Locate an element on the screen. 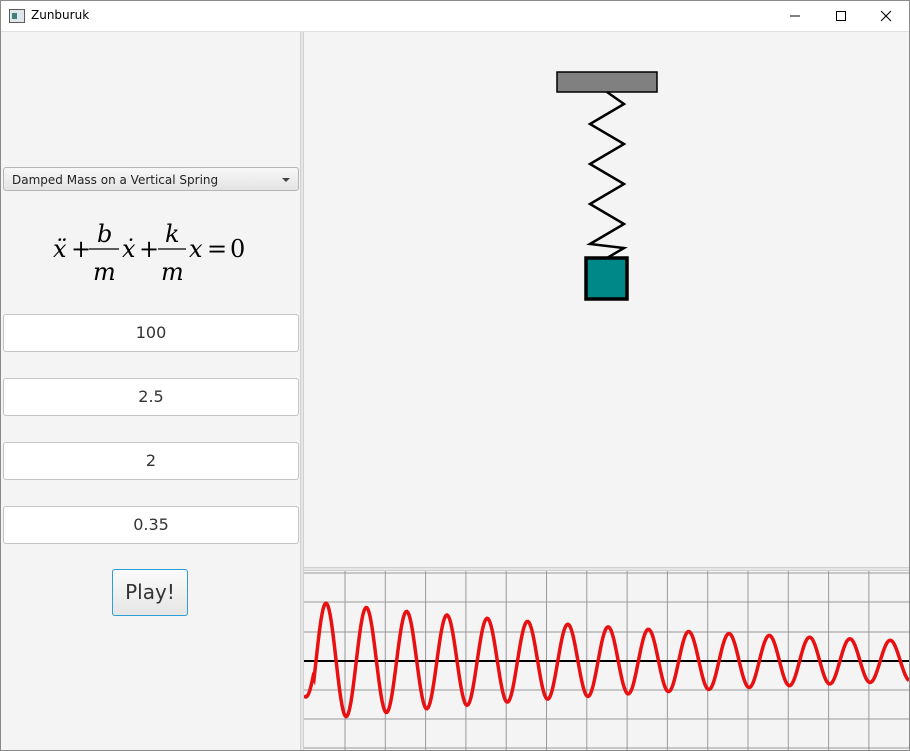  equation-term-x: x is located at coordinates (196, 249).